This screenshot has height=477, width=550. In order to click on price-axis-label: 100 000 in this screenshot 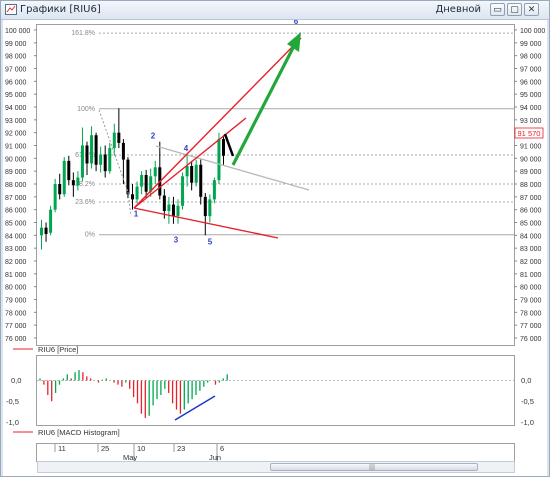, I will do `click(17, 31)`.